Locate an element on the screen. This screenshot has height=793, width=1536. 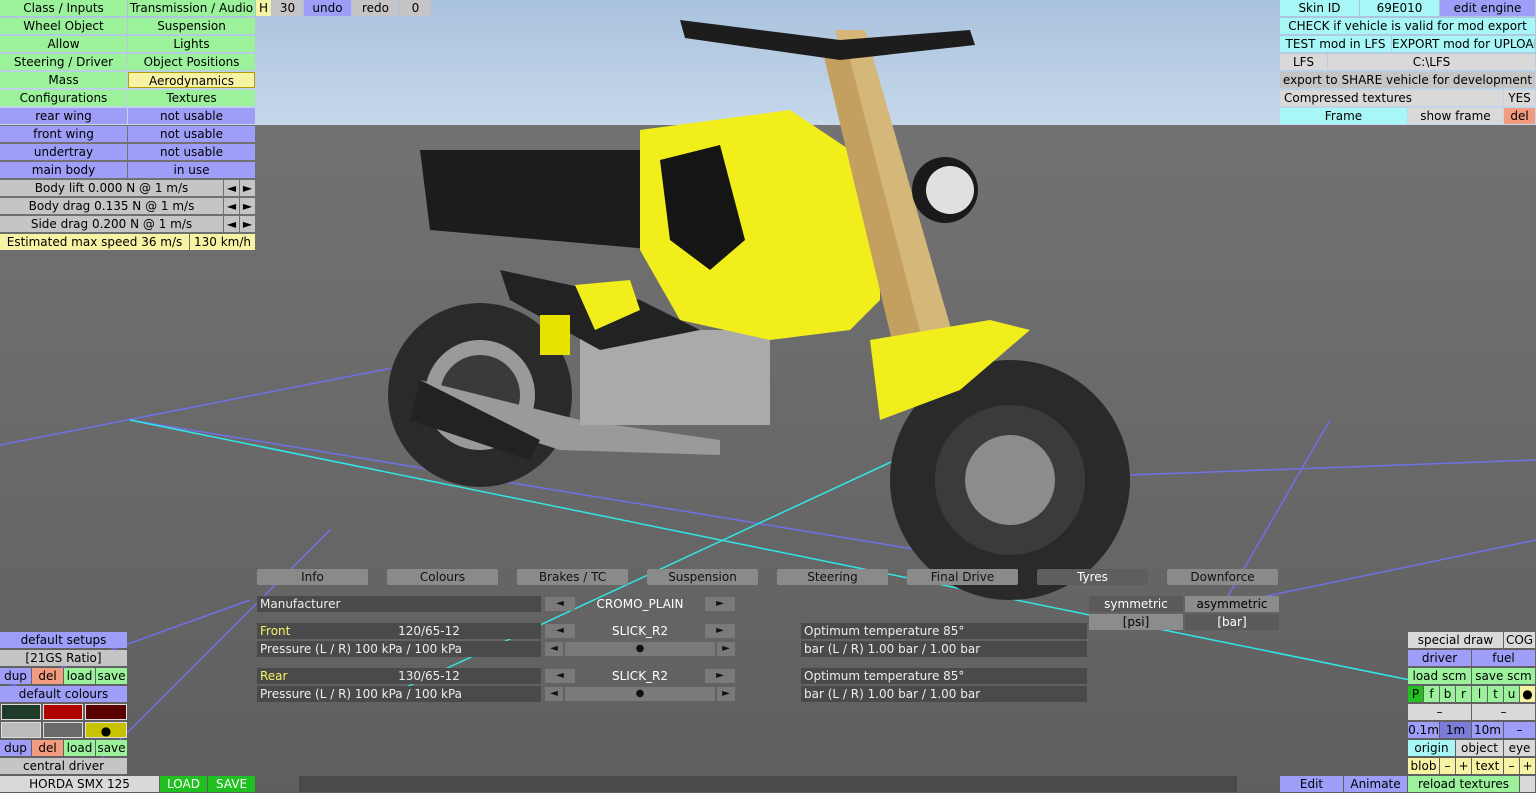
export-mod-button: EXPORT mod for UPLOAD is located at coordinates (1463, 44).